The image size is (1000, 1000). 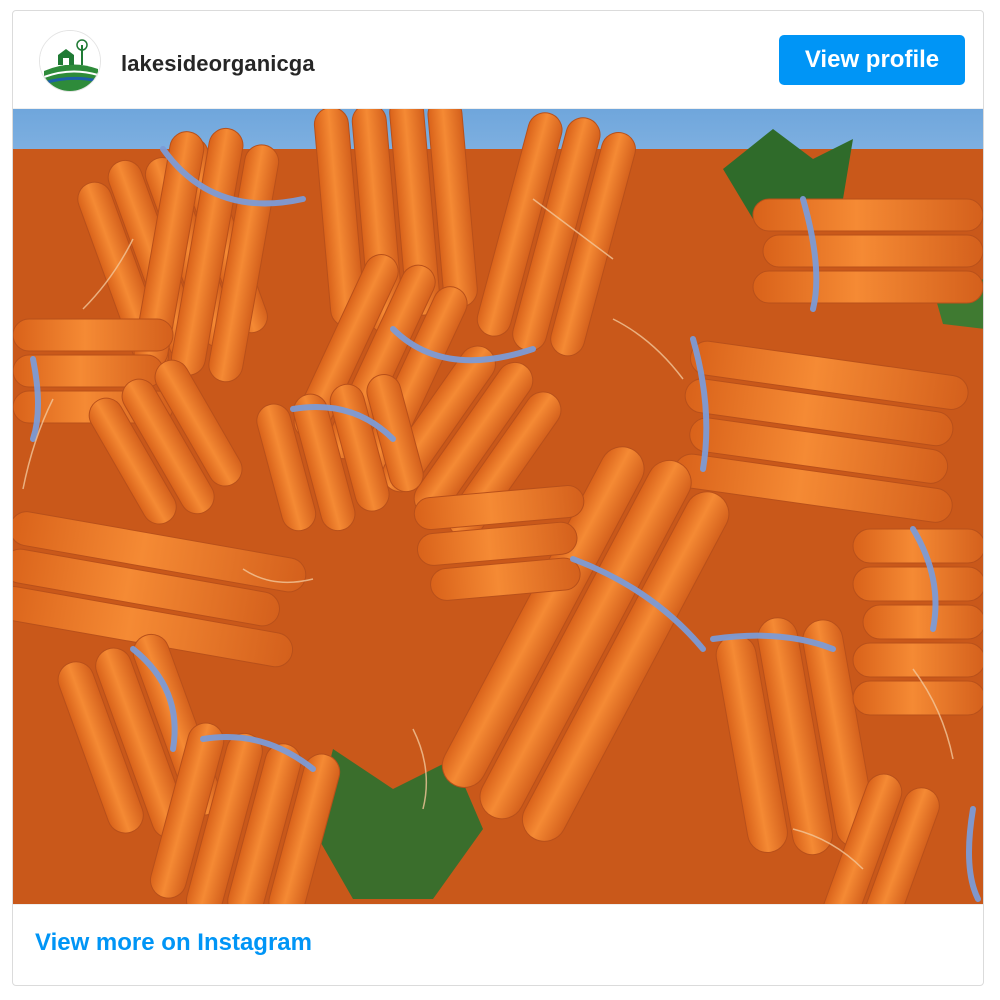 What do you see at coordinates (173, 943) in the screenshot?
I see `view-more-on-instagram-link: View more on Instagram` at bounding box center [173, 943].